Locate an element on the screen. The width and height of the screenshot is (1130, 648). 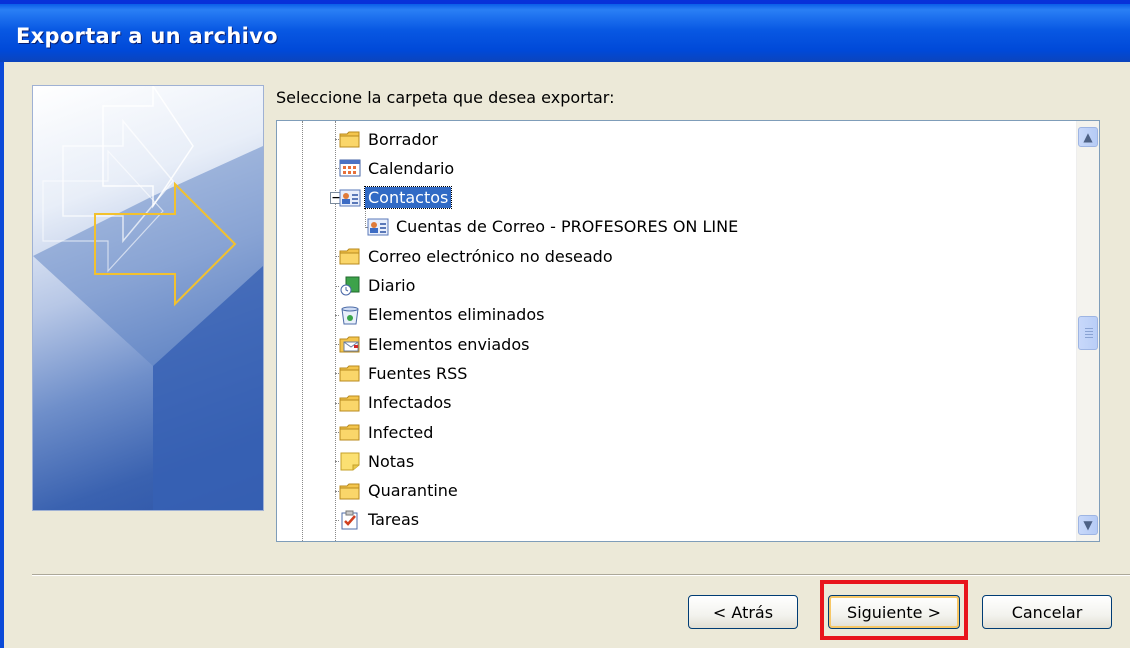
title-bar: Exportar a un archivo is located at coordinates (565, 31).